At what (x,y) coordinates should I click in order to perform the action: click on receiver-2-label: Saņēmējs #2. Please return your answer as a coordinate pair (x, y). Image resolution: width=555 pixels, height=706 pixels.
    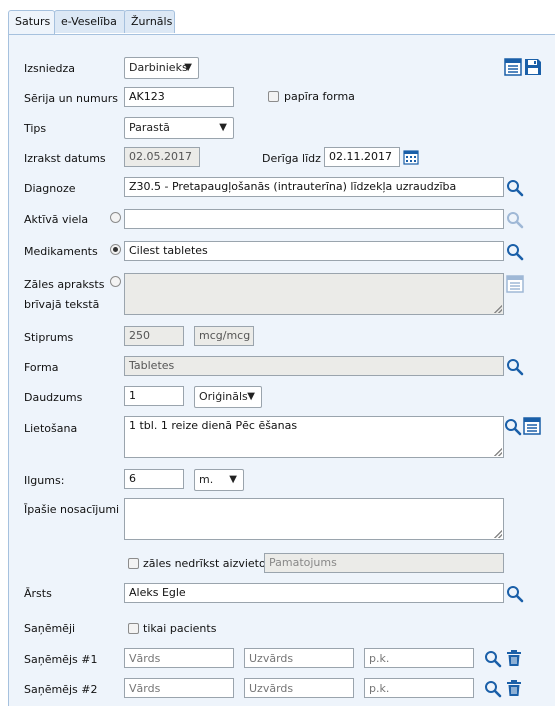
    Looking at the image, I should click on (61, 689).